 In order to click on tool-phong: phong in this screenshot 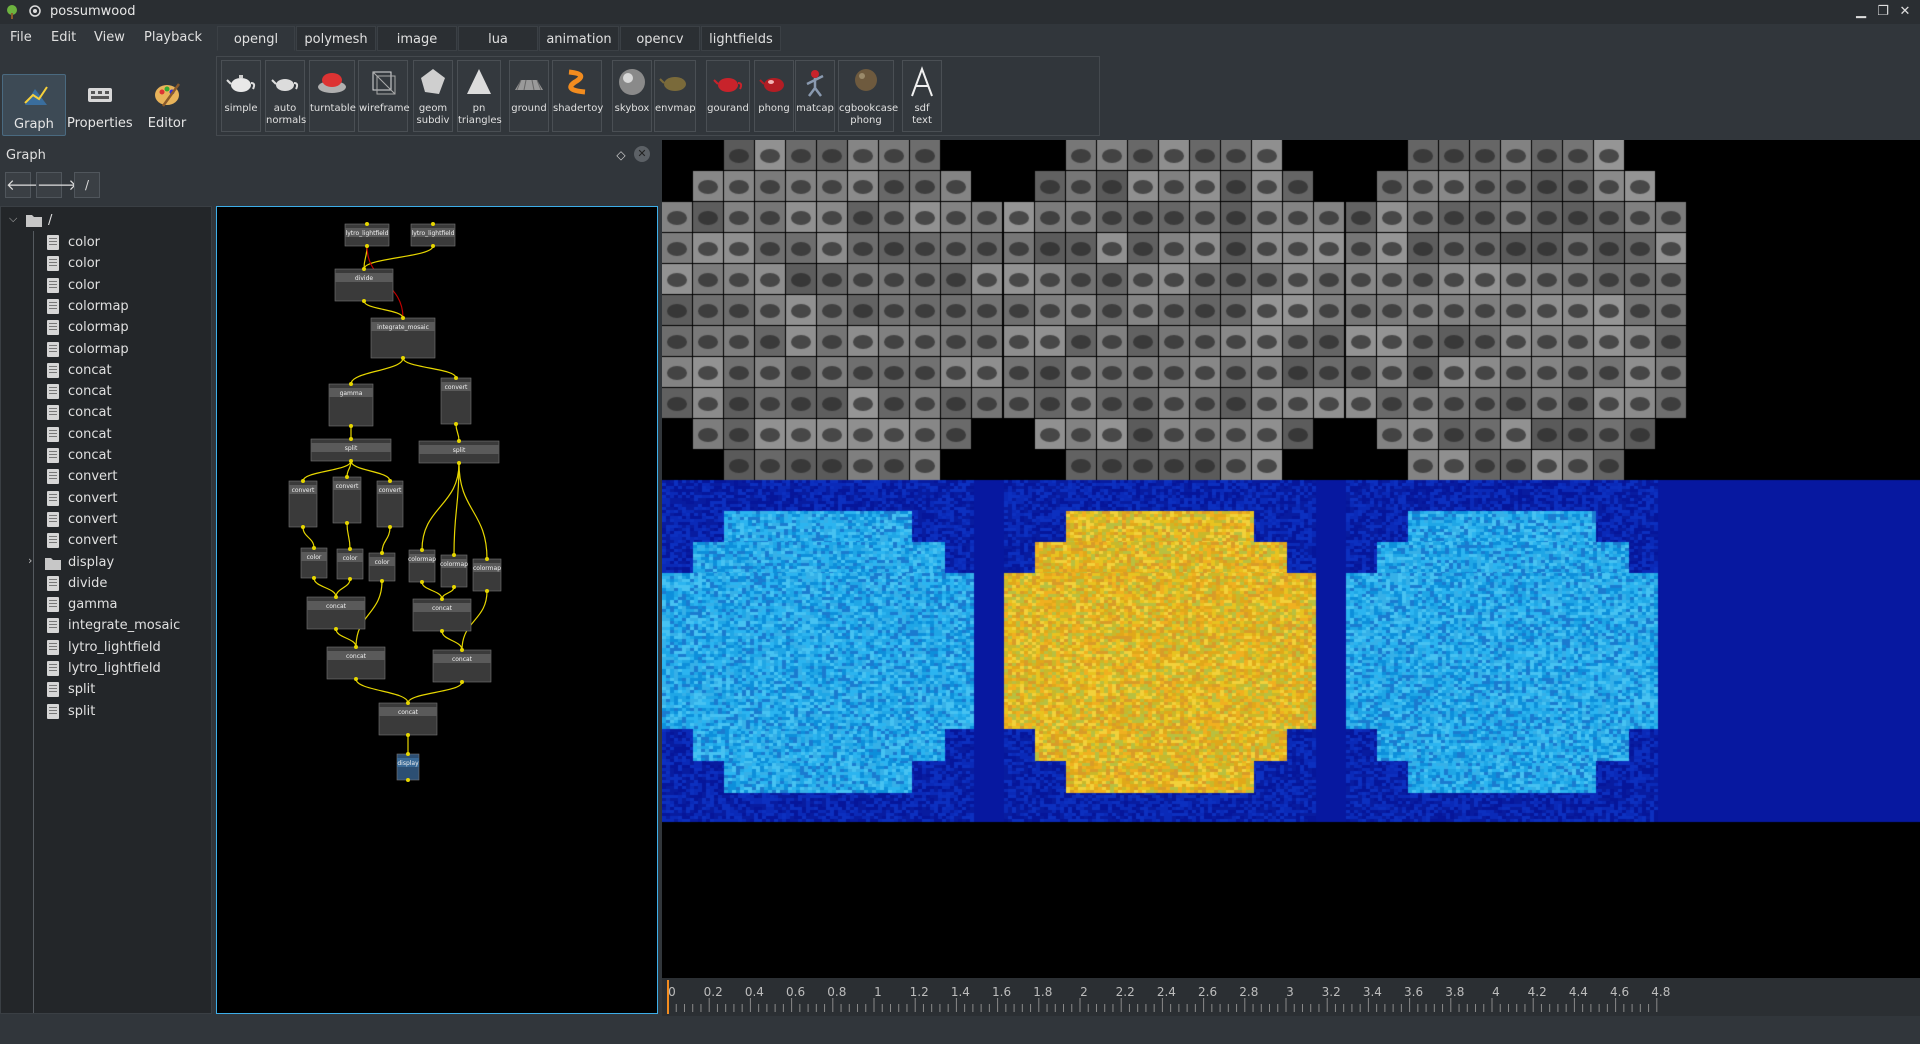, I will do `click(774, 96)`.